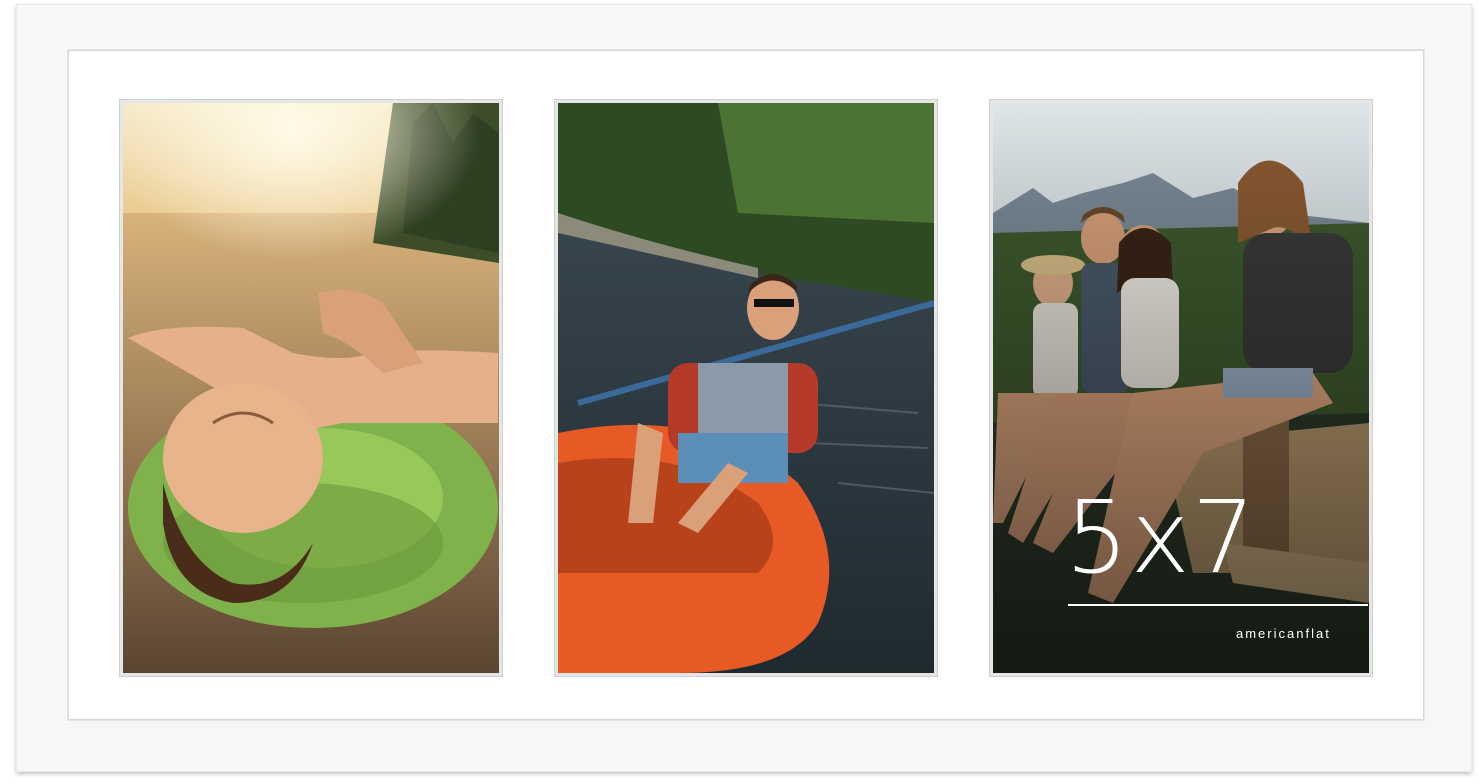 The height and width of the screenshot is (782, 1478). What do you see at coordinates (1283, 633) in the screenshot?
I see `brand-label: americanflat` at bounding box center [1283, 633].